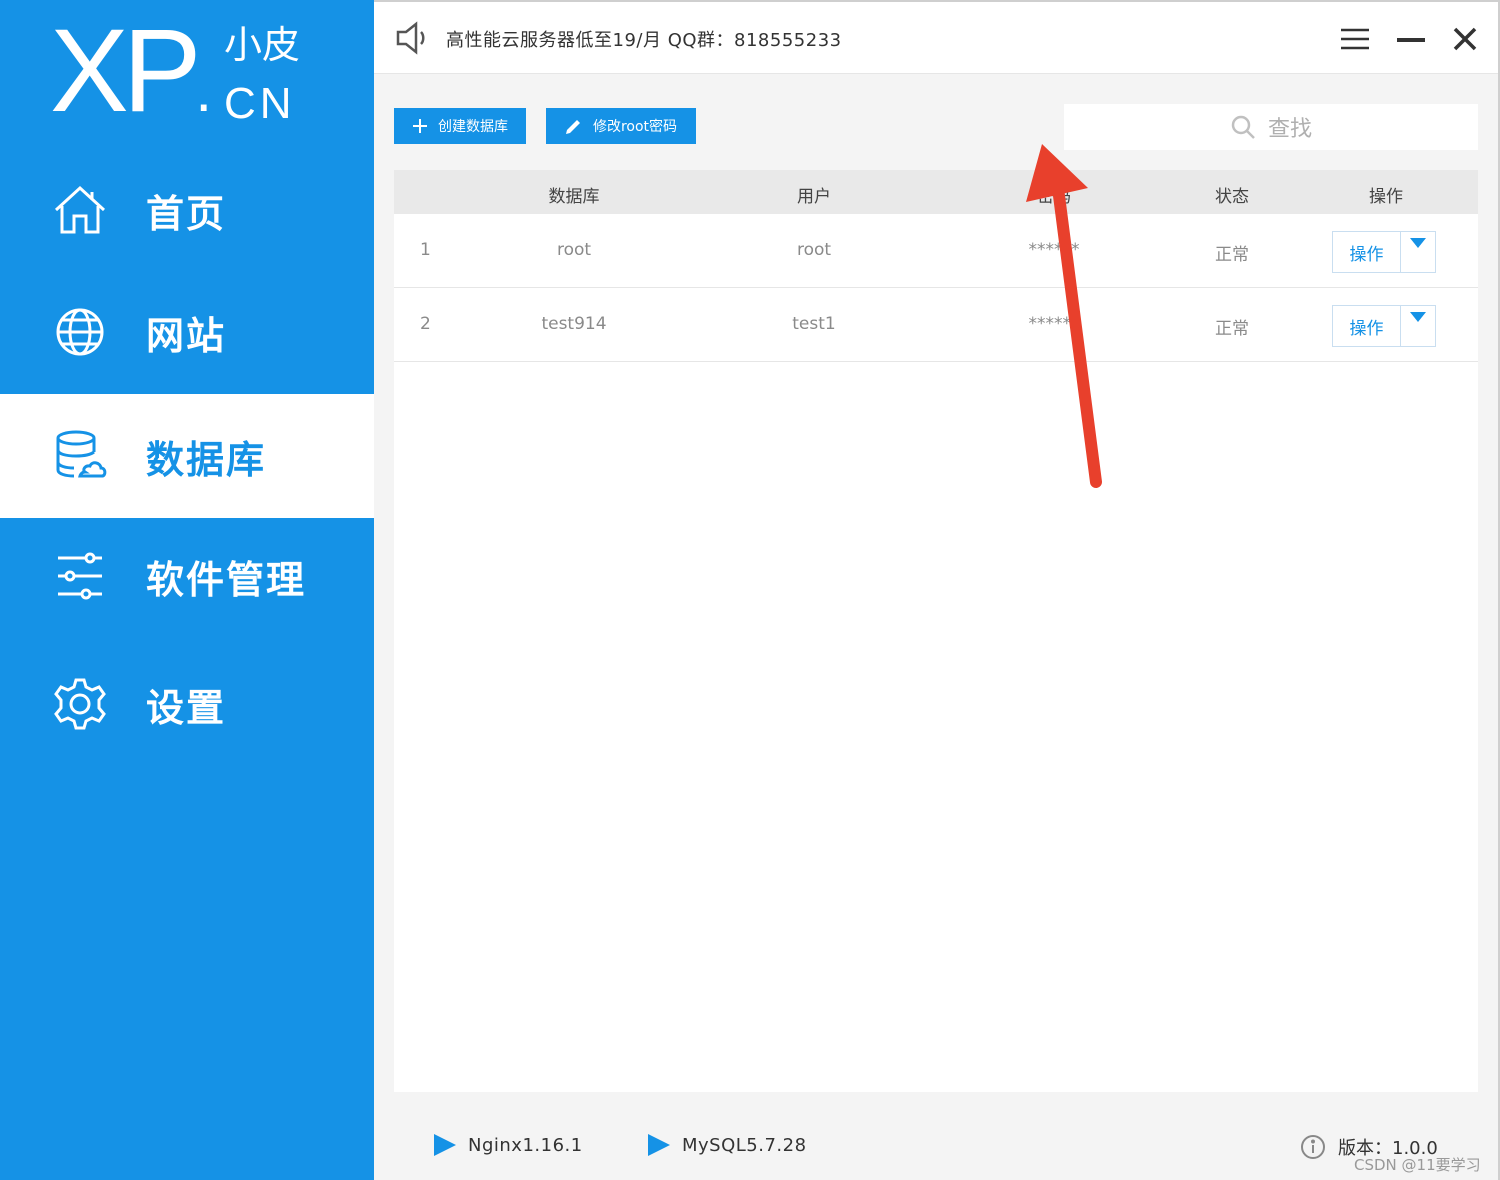 The image size is (1500, 1180). What do you see at coordinates (1386, 197) in the screenshot?
I see `column-header-action: 操作` at bounding box center [1386, 197].